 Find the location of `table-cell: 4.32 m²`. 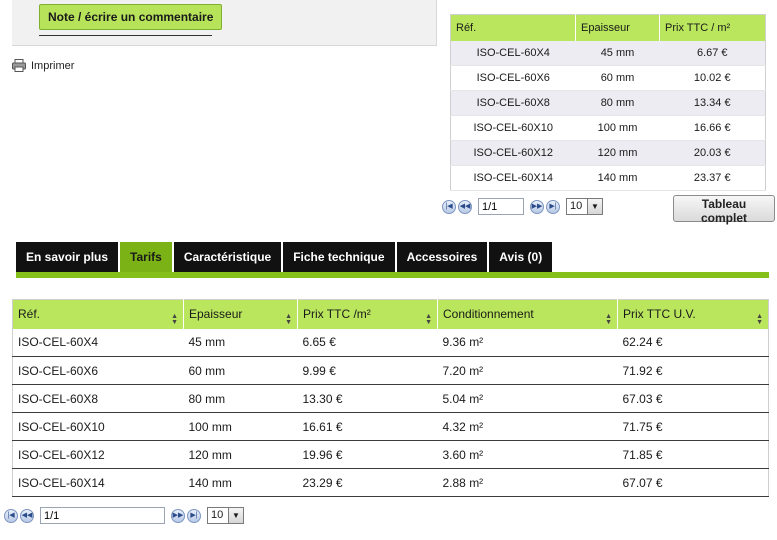

table-cell: 4.32 m² is located at coordinates (527, 426).